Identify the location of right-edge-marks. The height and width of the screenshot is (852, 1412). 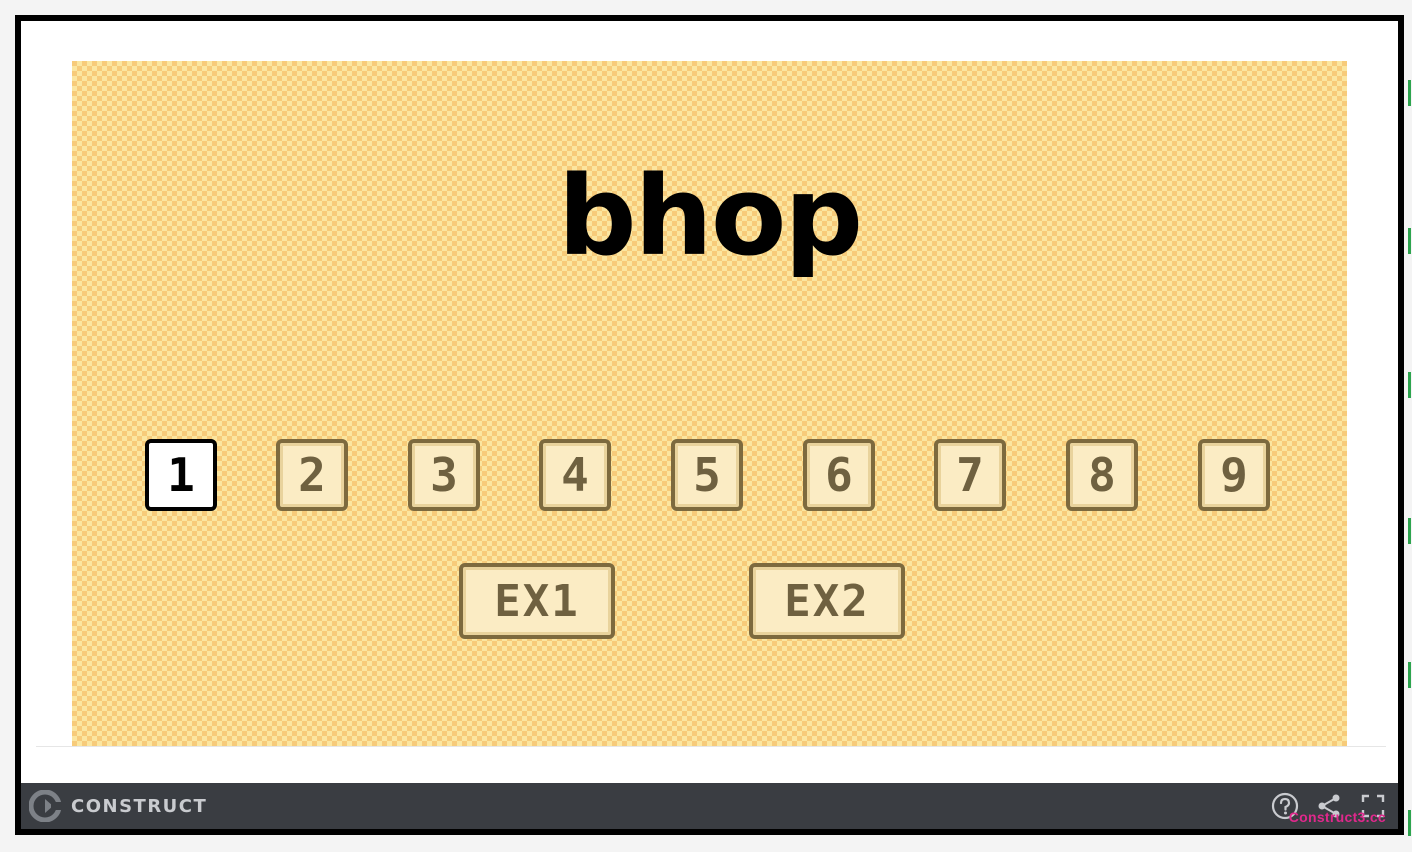
(1410, 460).